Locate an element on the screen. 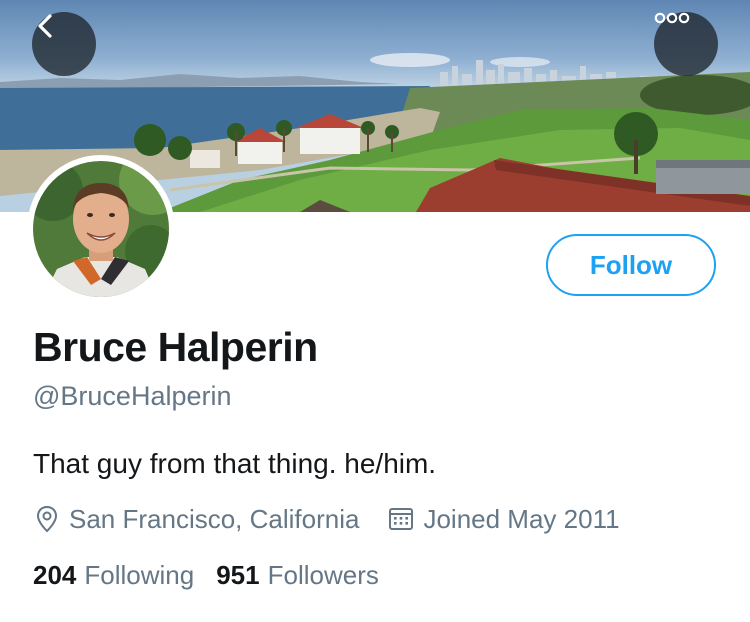 The width and height of the screenshot is (750, 622). profile-joined-date: Joined May 2011 is located at coordinates (521, 518).